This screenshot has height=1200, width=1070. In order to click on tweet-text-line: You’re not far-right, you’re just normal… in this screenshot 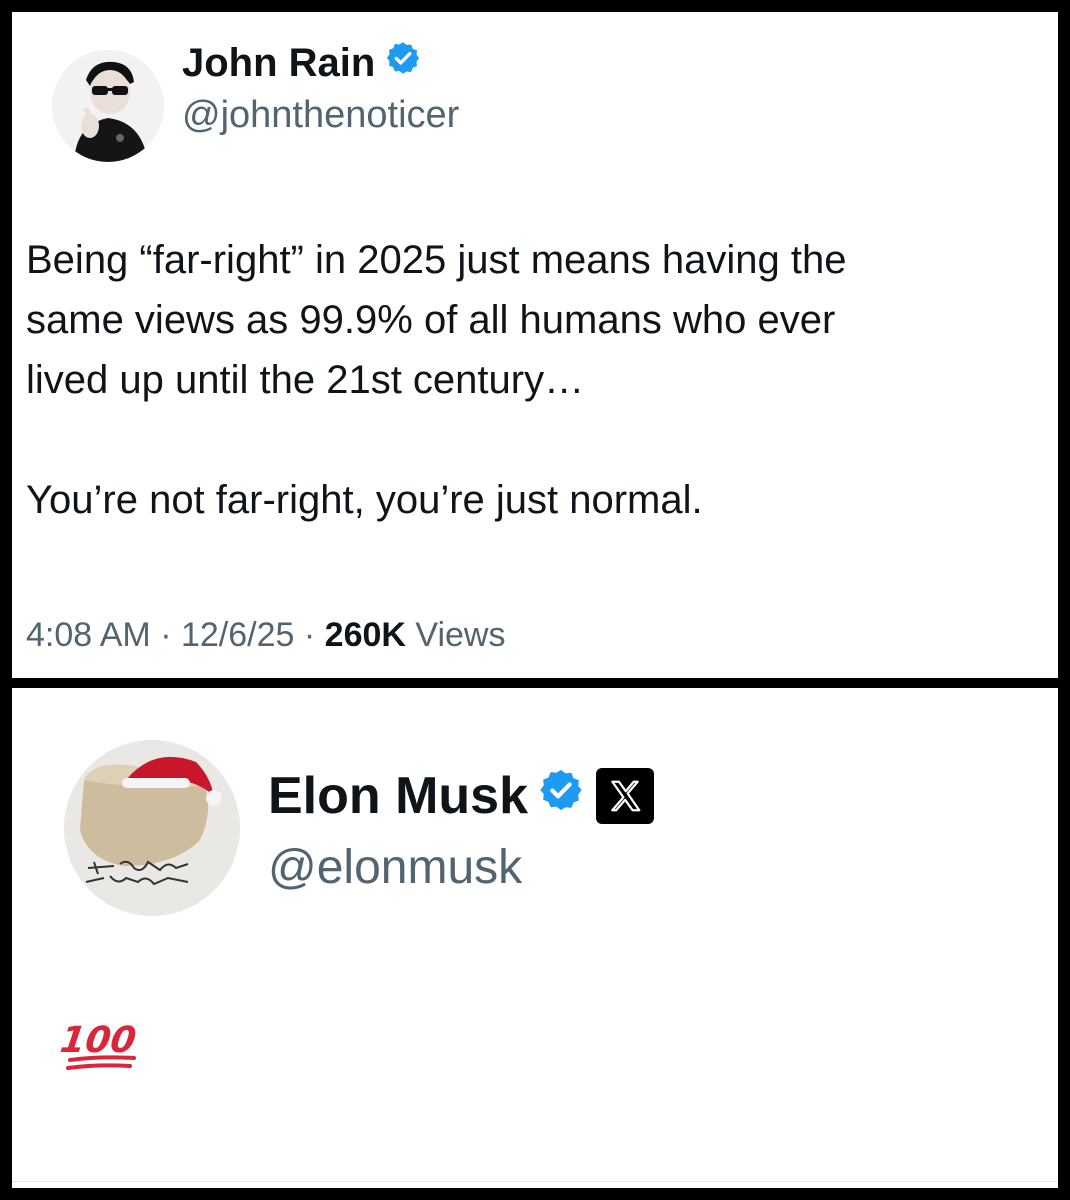, I will do `click(364, 500)`.